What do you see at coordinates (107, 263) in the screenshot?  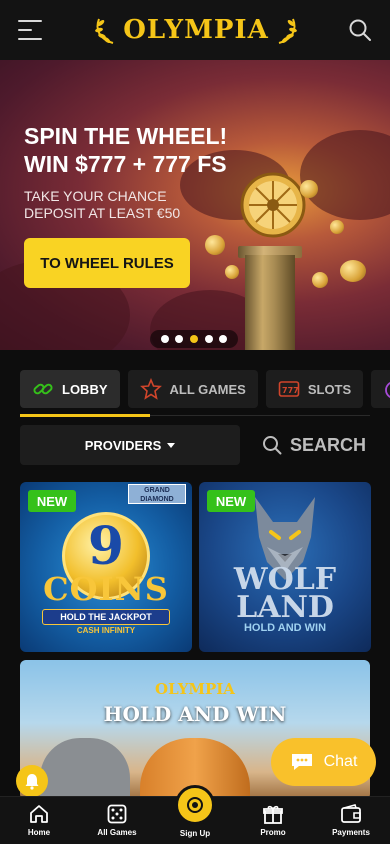 I see `wheel-rules-button: TO WHEEL RULES` at bounding box center [107, 263].